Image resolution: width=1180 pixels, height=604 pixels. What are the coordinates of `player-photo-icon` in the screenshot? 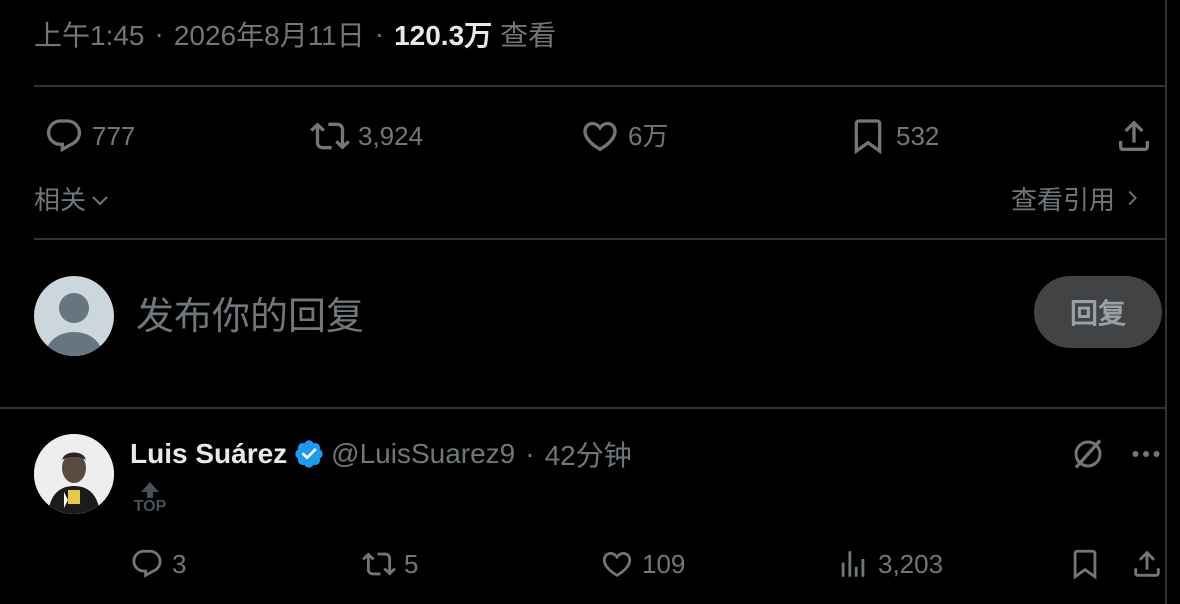 It's located at (74, 474).